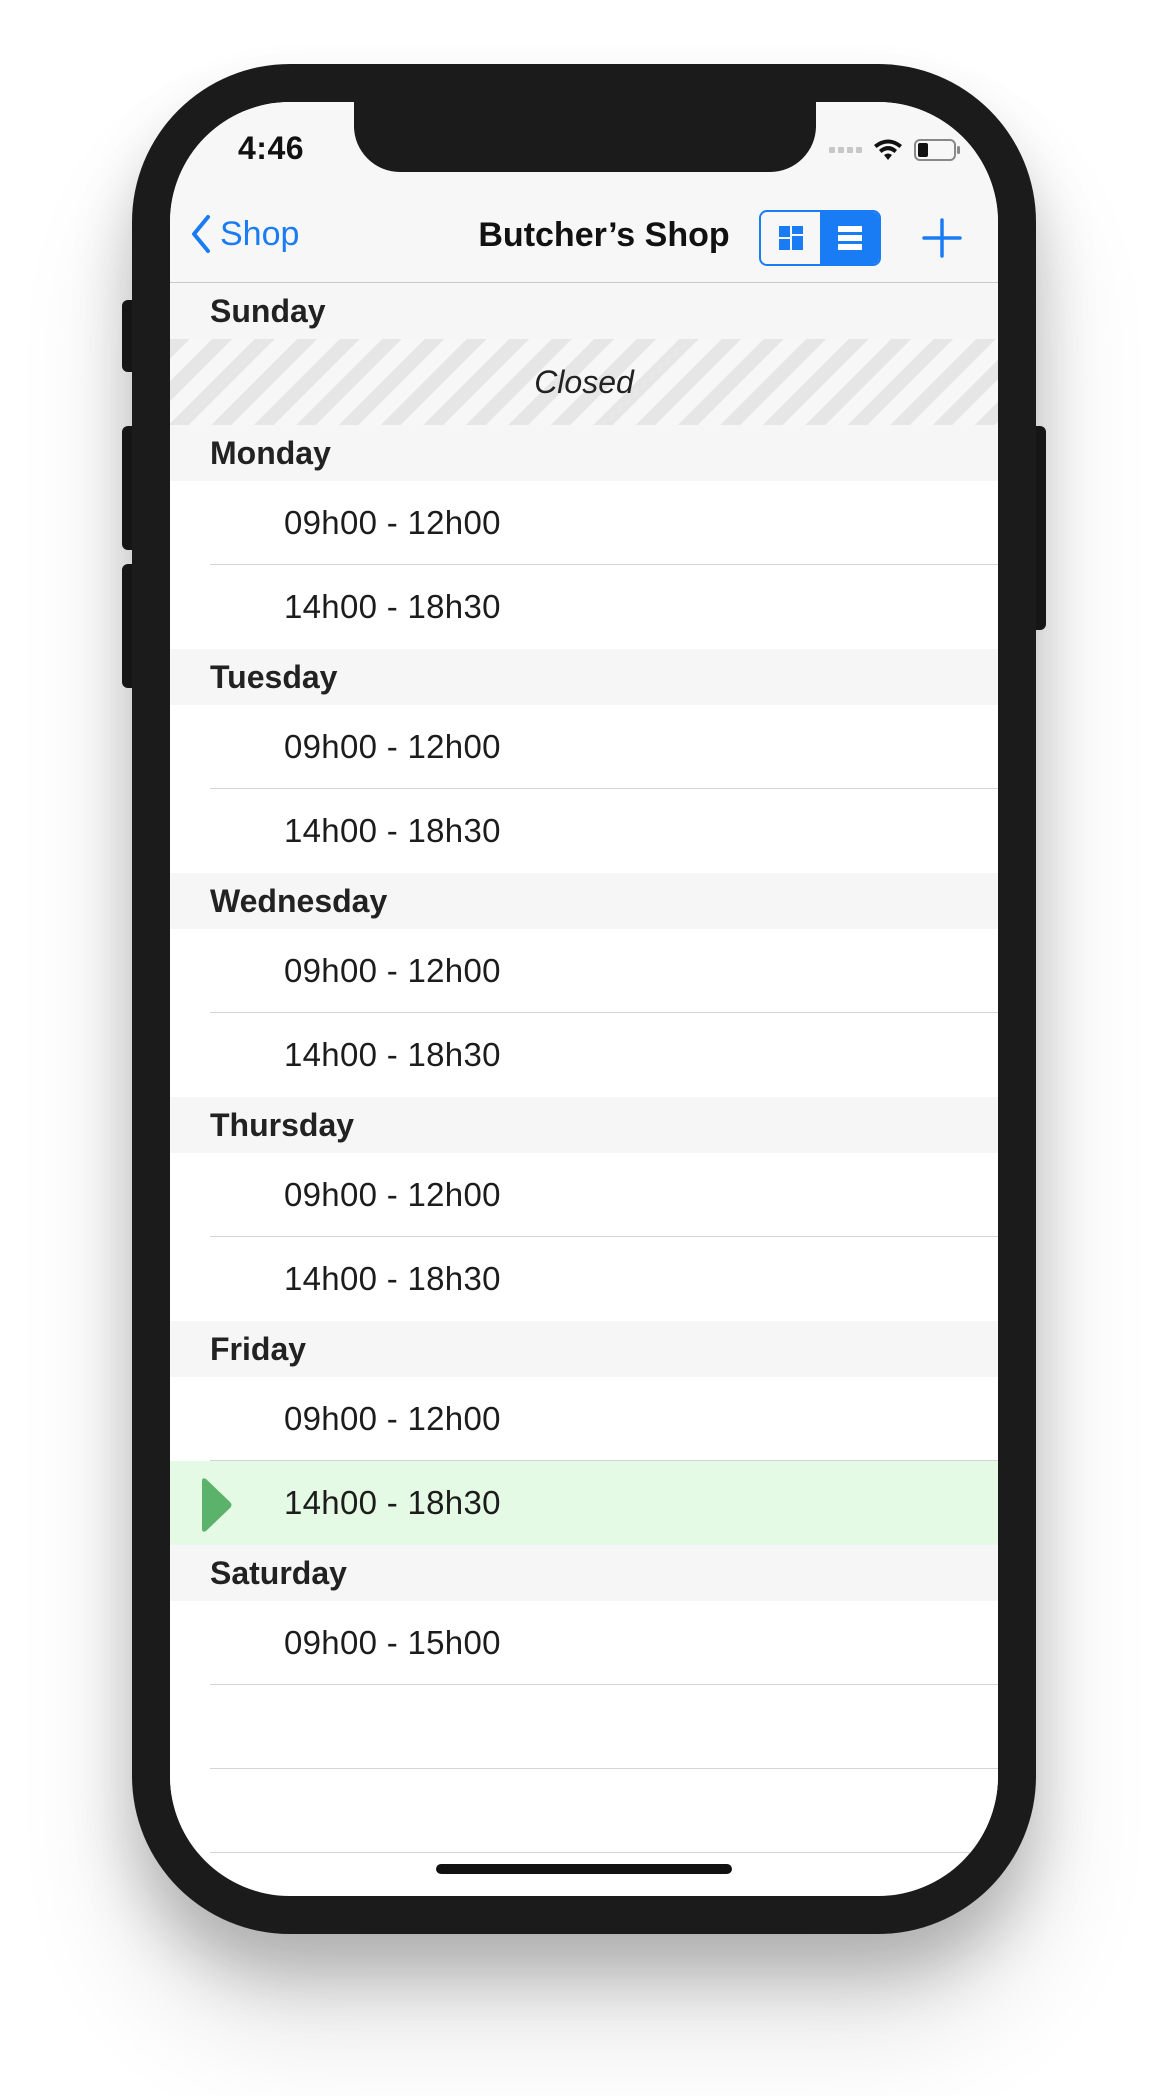 The height and width of the screenshot is (2096, 1168). I want to click on battery-icon, so click(937, 150).